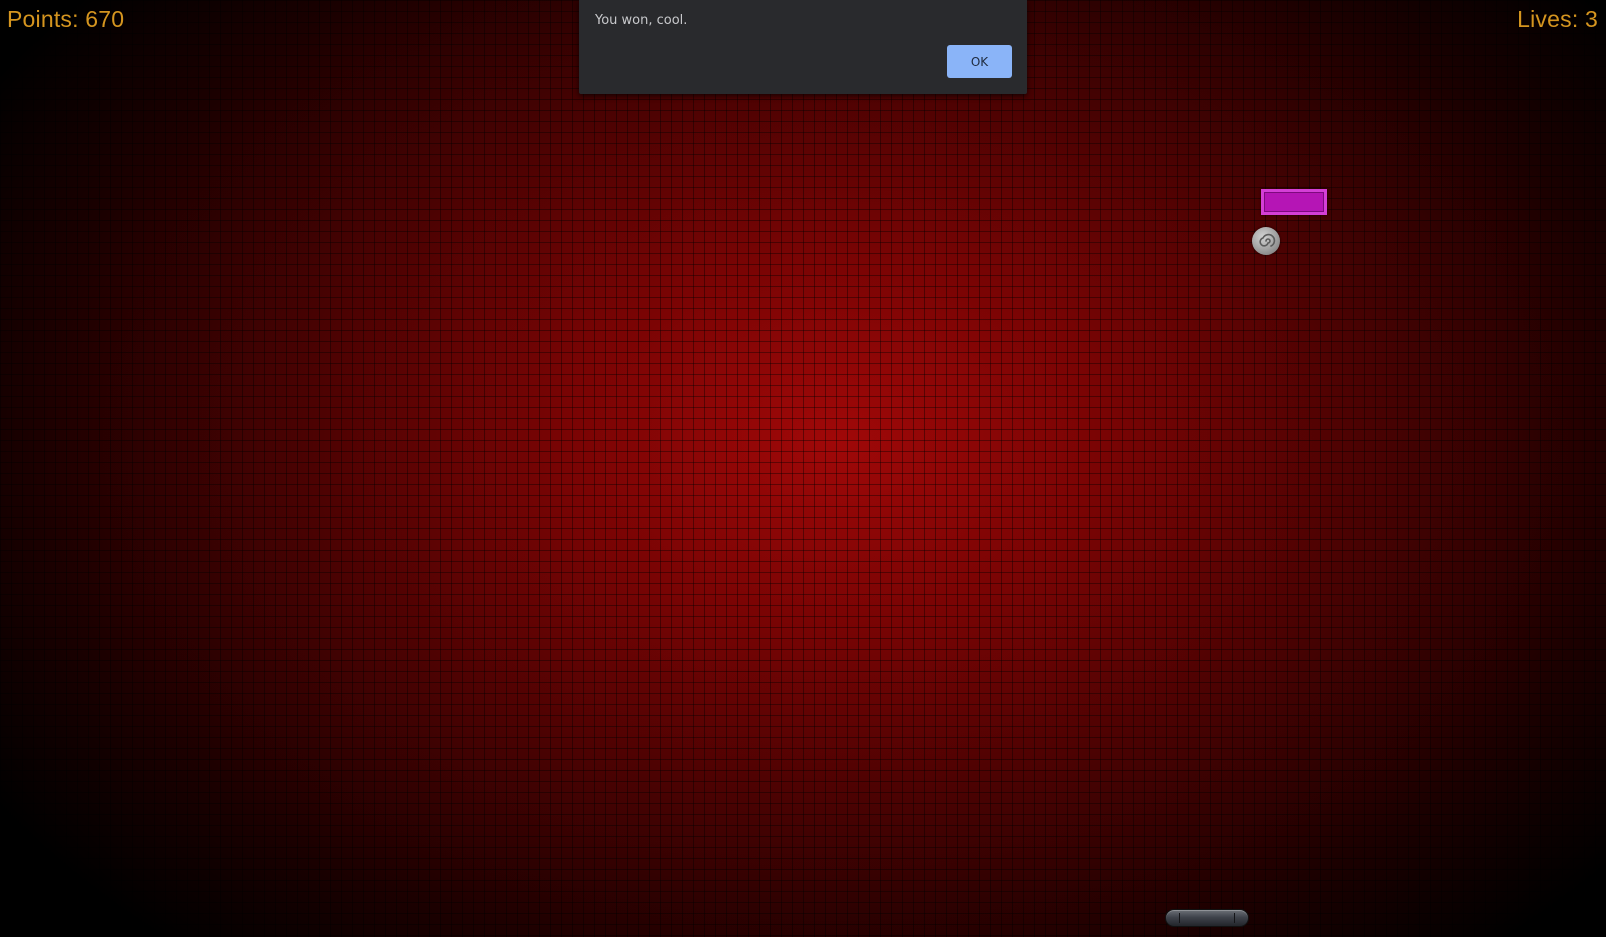 The width and height of the screenshot is (1606, 937). Describe the element at coordinates (803, 47) in the screenshot. I see `alert-dialog: You won, cool. OK` at that location.